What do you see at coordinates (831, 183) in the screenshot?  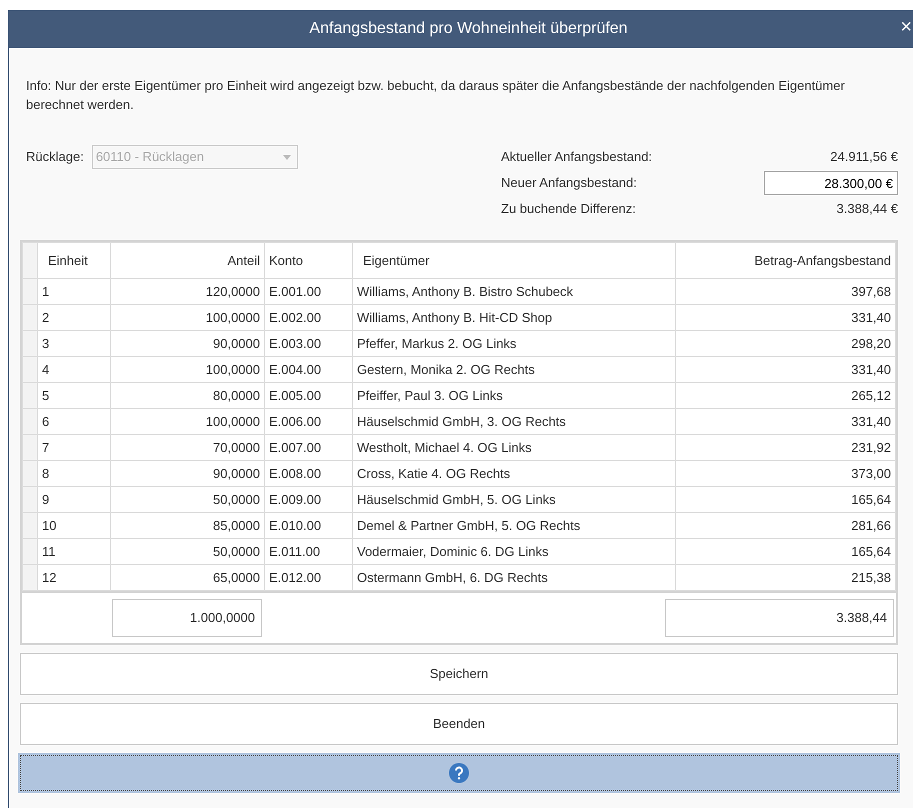 I see `balance-input: 28.300,00 €` at bounding box center [831, 183].